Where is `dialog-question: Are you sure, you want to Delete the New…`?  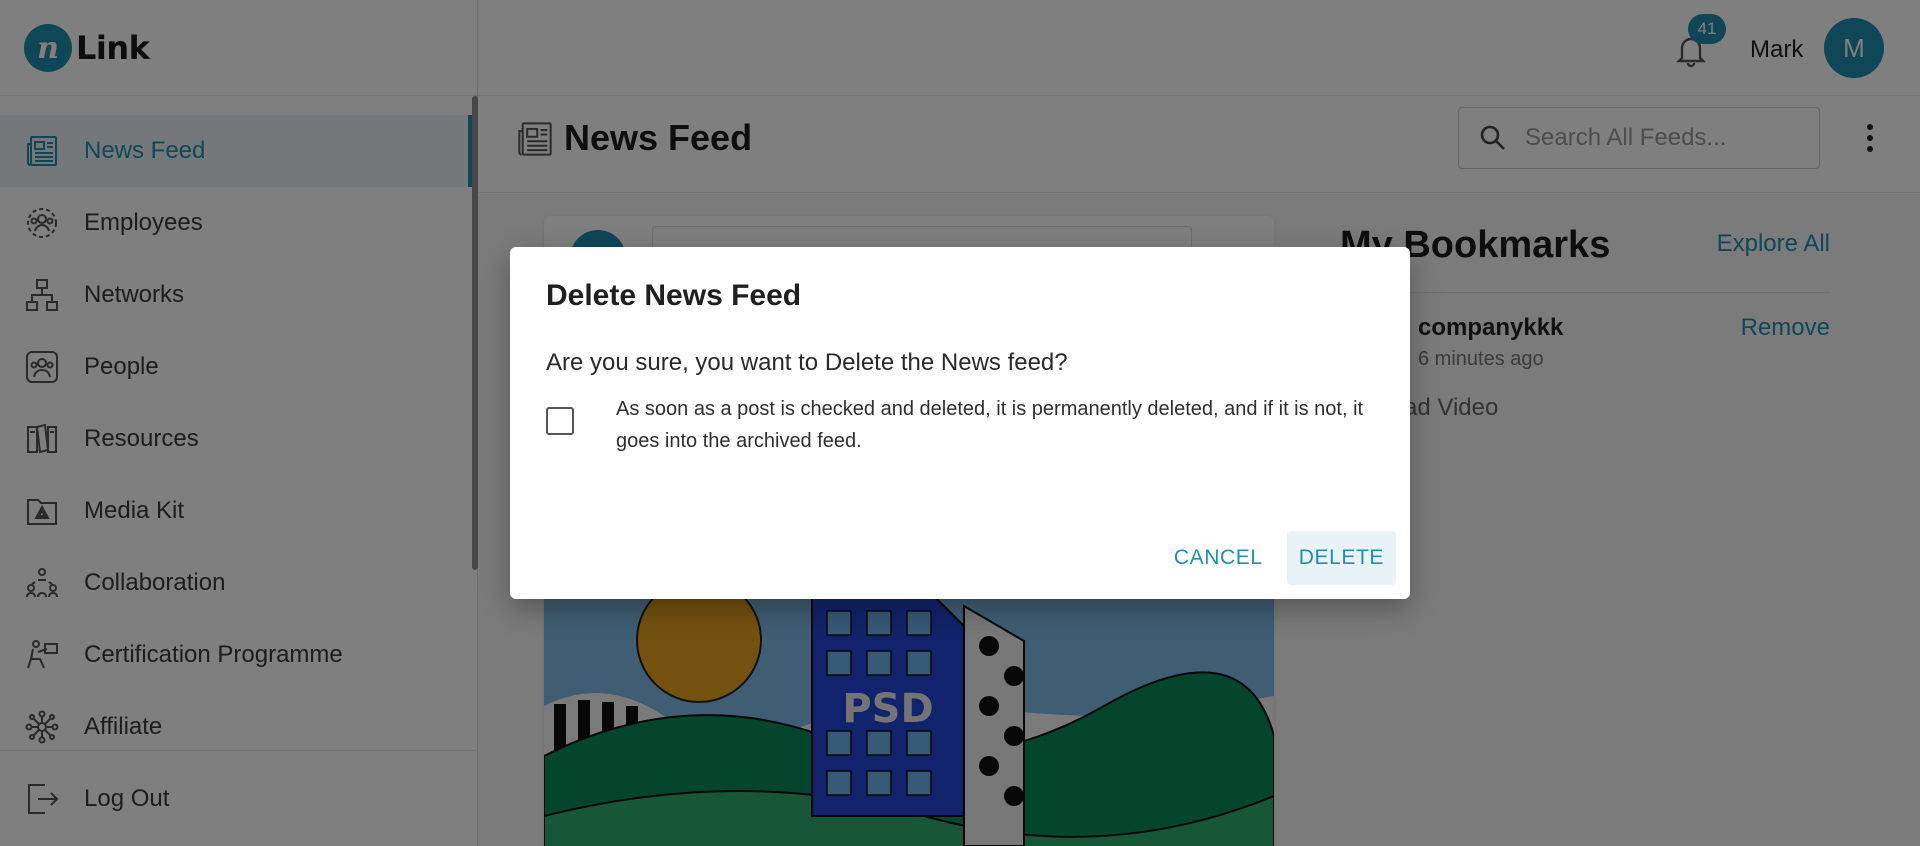 dialog-question: Are you sure, you want to Delete the New… is located at coordinates (807, 362).